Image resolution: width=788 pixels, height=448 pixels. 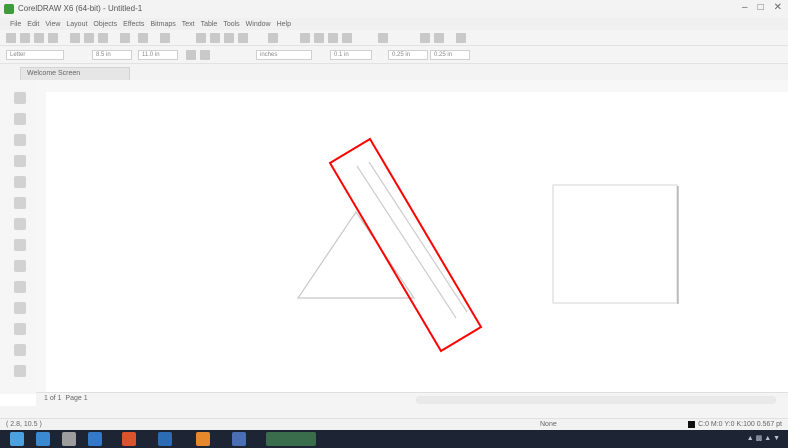 What do you see at coordinates (53, 38) in the screenshot?
I see `print-icon` at bounding box center [53, 38].